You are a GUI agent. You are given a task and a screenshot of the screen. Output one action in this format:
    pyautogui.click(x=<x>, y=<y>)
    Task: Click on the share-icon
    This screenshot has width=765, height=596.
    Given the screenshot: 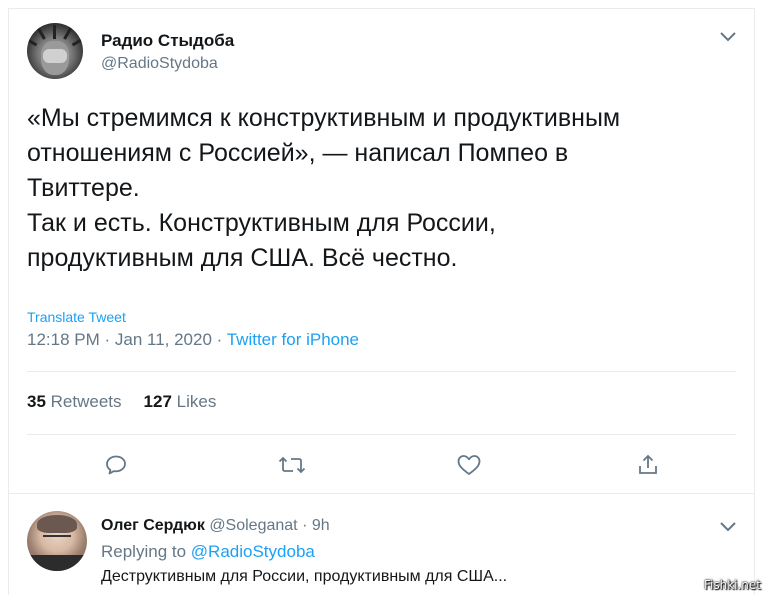 What is the action you would take?
    pyautogui.click(x=648, y=464)
    